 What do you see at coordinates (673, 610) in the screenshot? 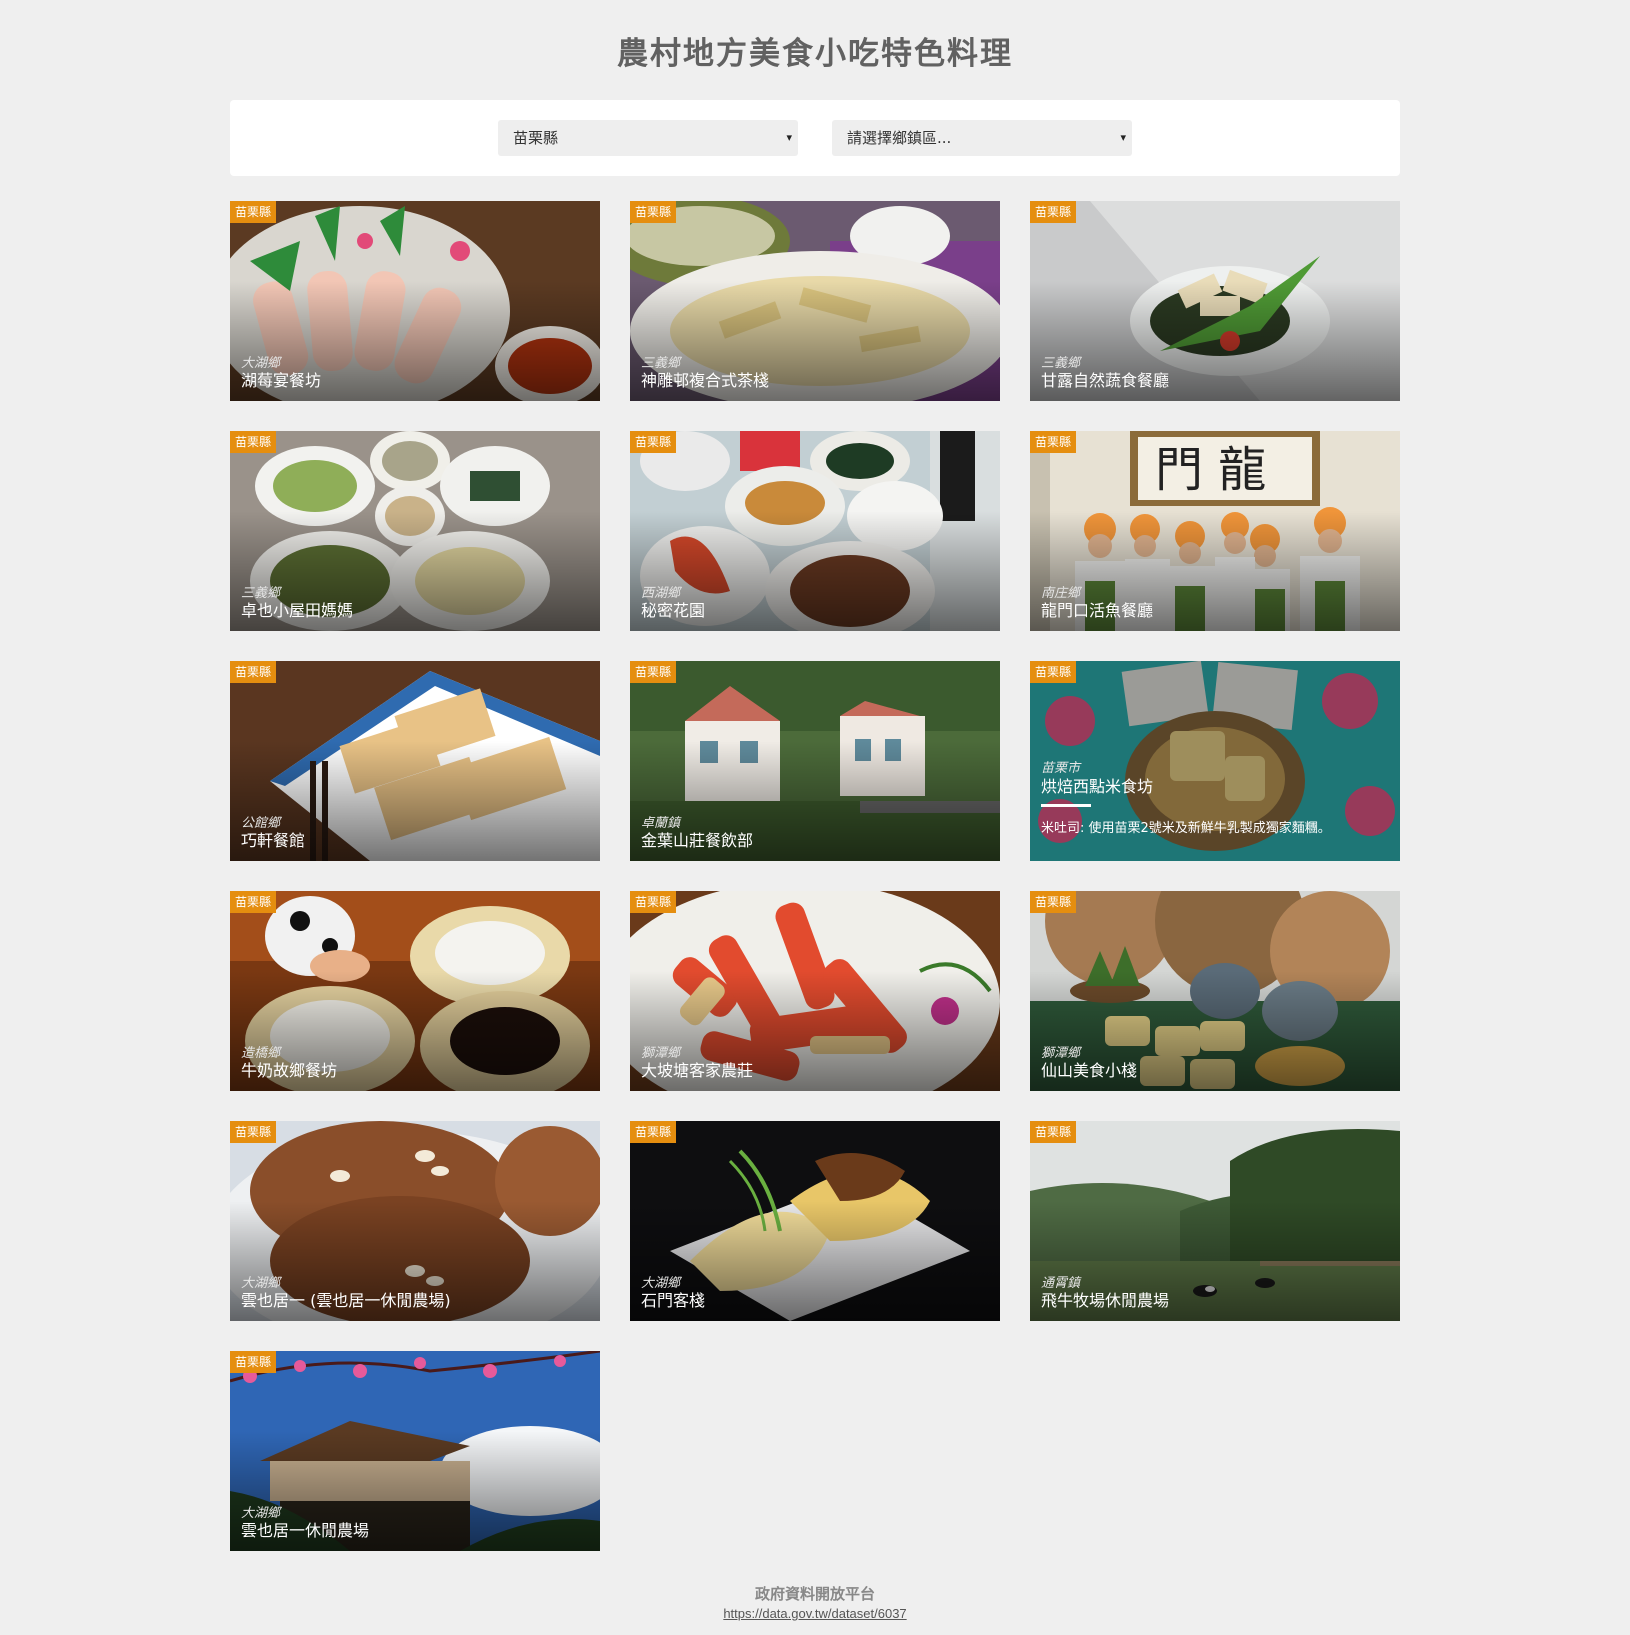
I see `card-name: 秘密花園` at bounding box center [673, 610].